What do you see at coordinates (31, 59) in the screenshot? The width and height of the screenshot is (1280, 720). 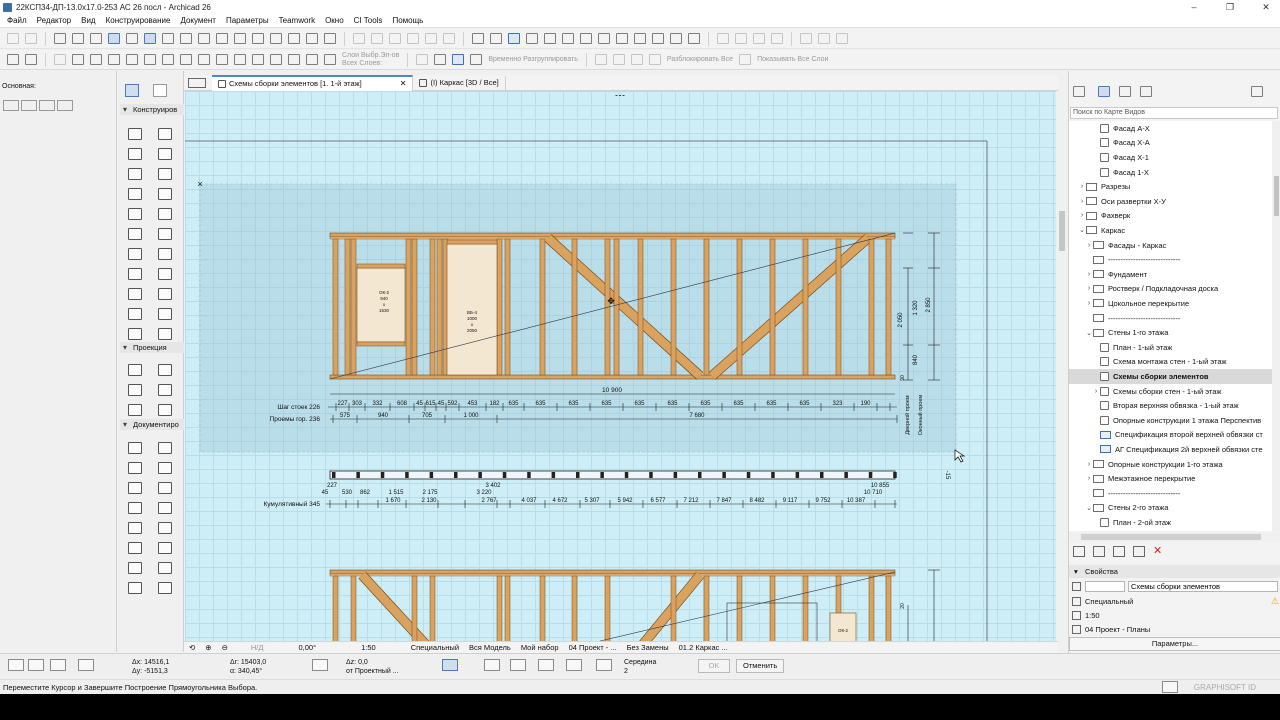 I see `sheet-icon` at bounding box center [31, 59].